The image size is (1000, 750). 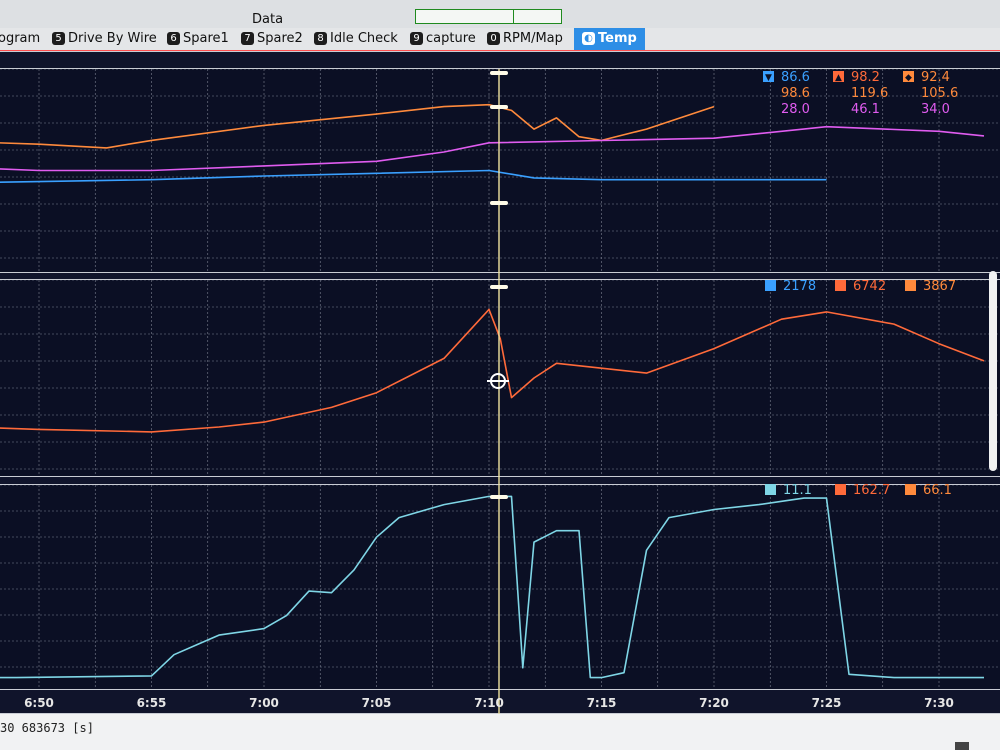 I want to click on legend-value: 2178, so click(x=799, y=286).